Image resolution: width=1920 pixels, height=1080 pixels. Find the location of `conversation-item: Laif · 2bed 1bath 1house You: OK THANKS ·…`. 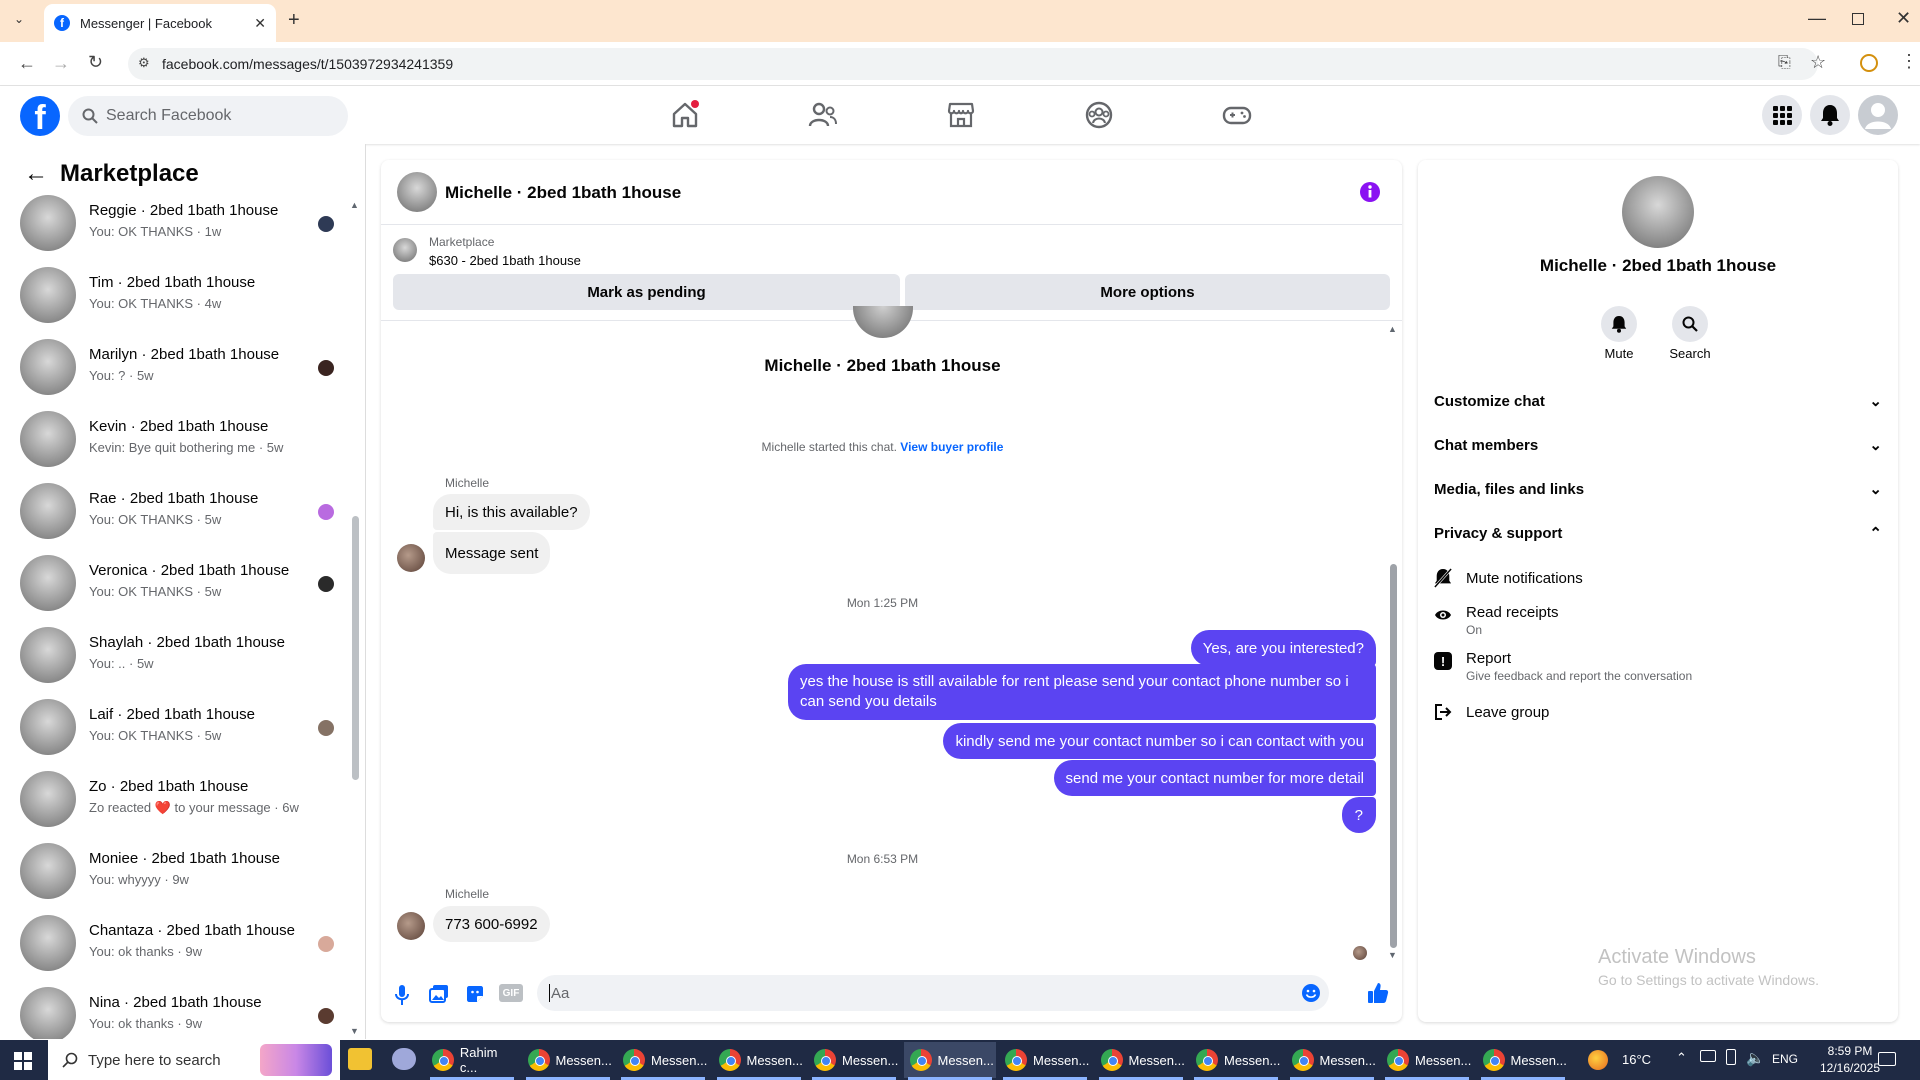

conversation-item: Laif · 2bed 1bath 1house You: OK THANKS ·… is located at coordinates (185, 726).